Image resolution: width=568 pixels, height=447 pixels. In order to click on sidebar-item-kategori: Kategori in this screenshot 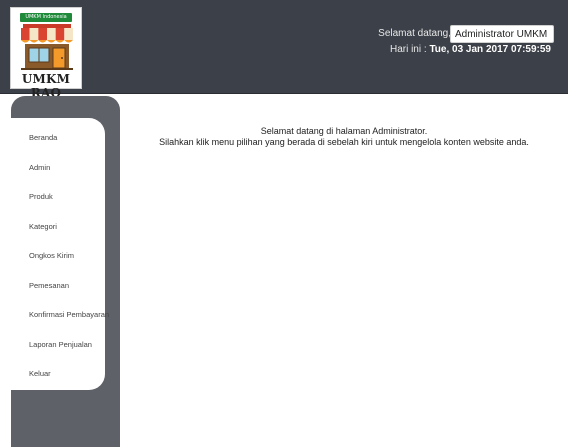, I will do `click(58, 227)`.